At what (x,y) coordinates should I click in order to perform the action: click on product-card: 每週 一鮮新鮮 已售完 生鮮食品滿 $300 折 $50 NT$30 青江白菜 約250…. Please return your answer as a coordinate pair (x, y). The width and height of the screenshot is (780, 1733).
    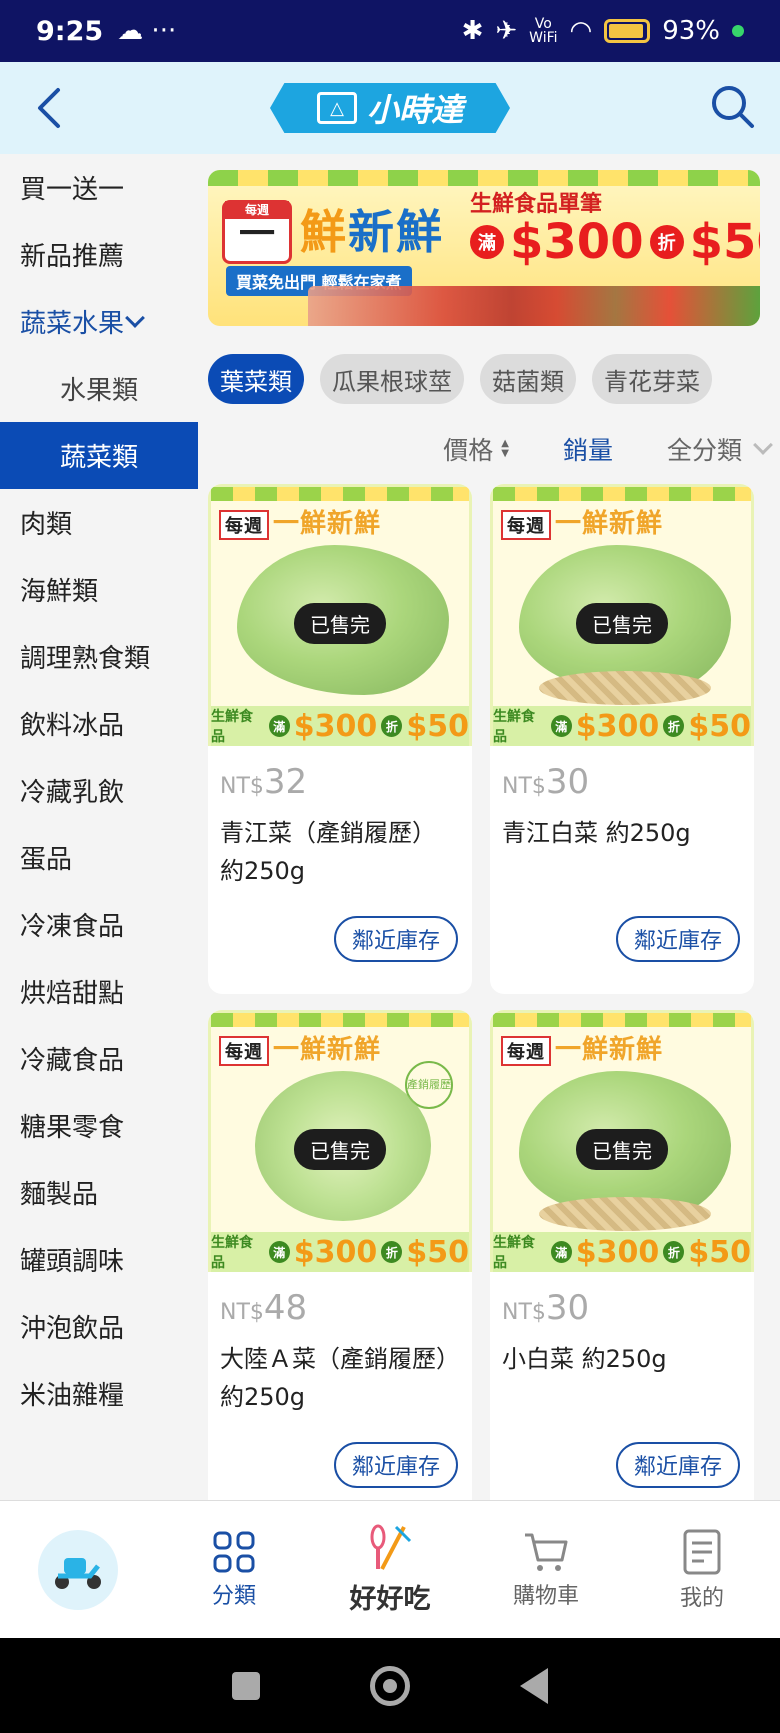
    Looking at the image, I should click on (622, 739).